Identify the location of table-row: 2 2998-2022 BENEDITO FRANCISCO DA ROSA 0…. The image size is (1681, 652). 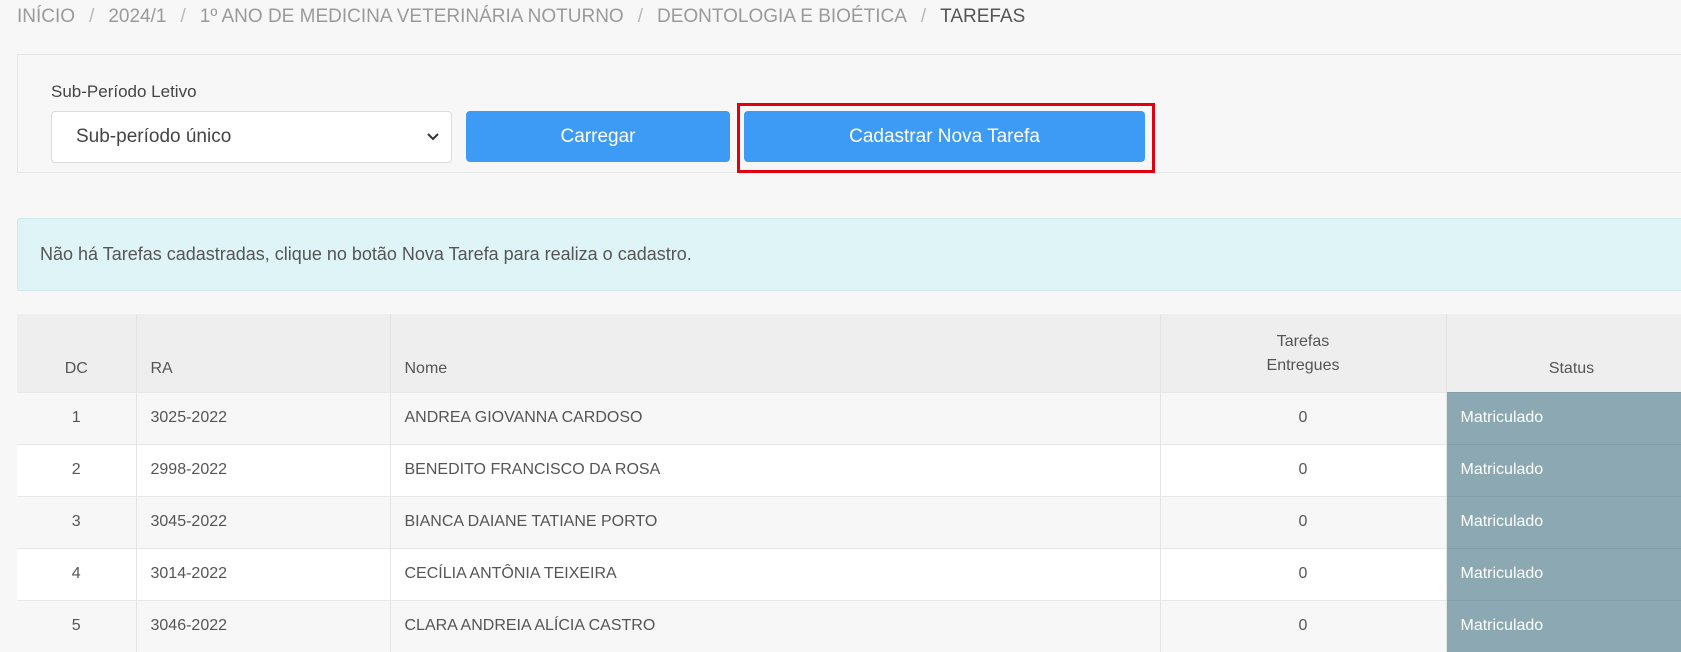
(849, 469).